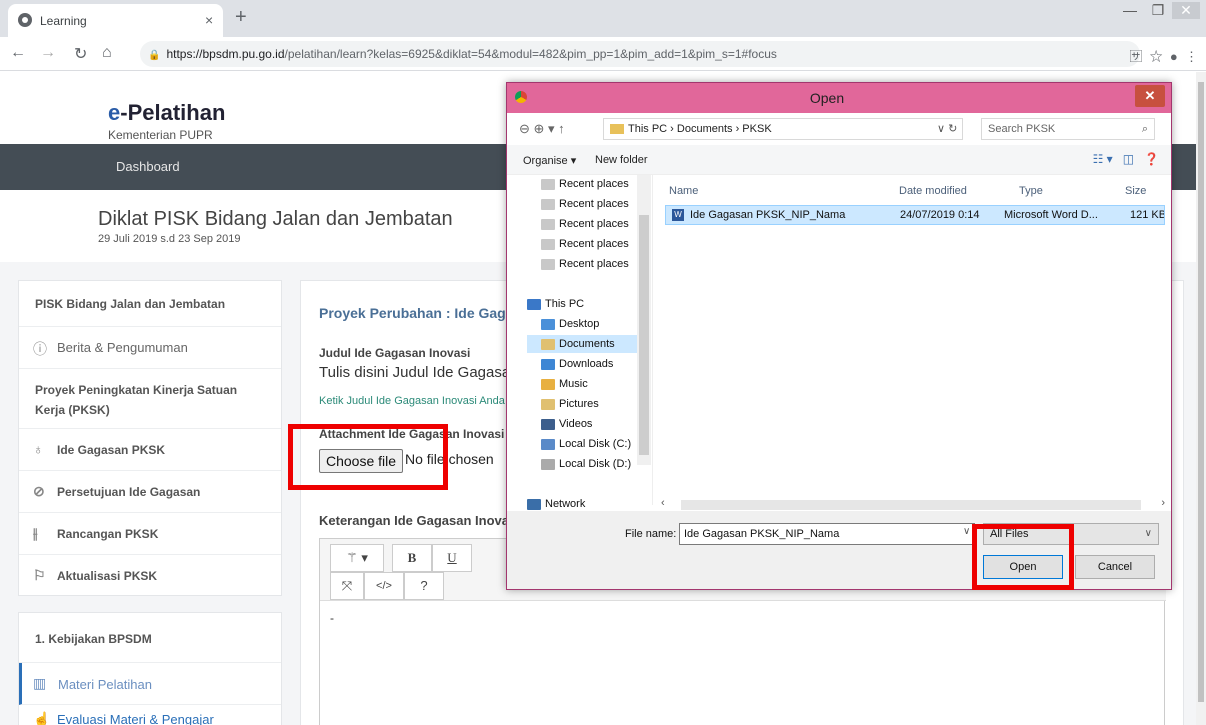  Describe the element at coordinates (783, 129) in the screenshot. I see `dialog-breadcrumb: This PC › Documents › PKSK` at that location.